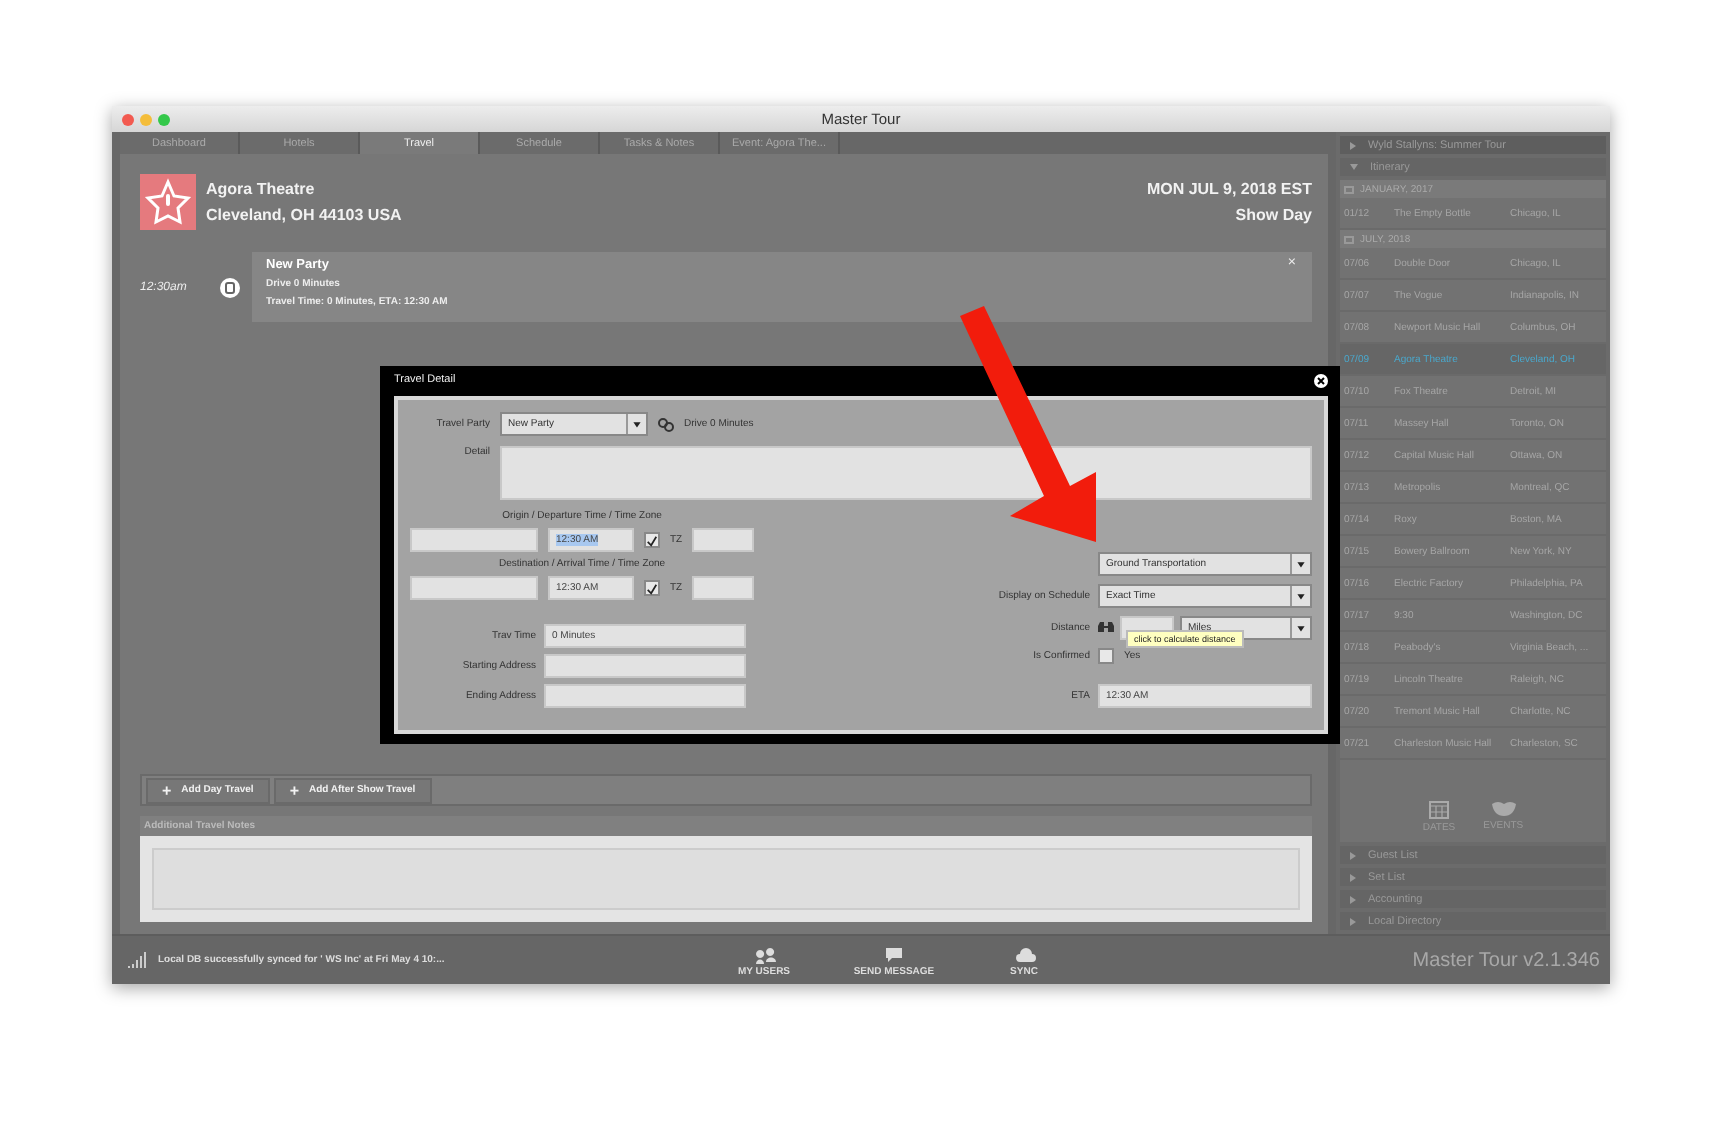  Describe the element at coordinates (1272, 215) in the screenshot. I see `day-type: Show Day` at that location.